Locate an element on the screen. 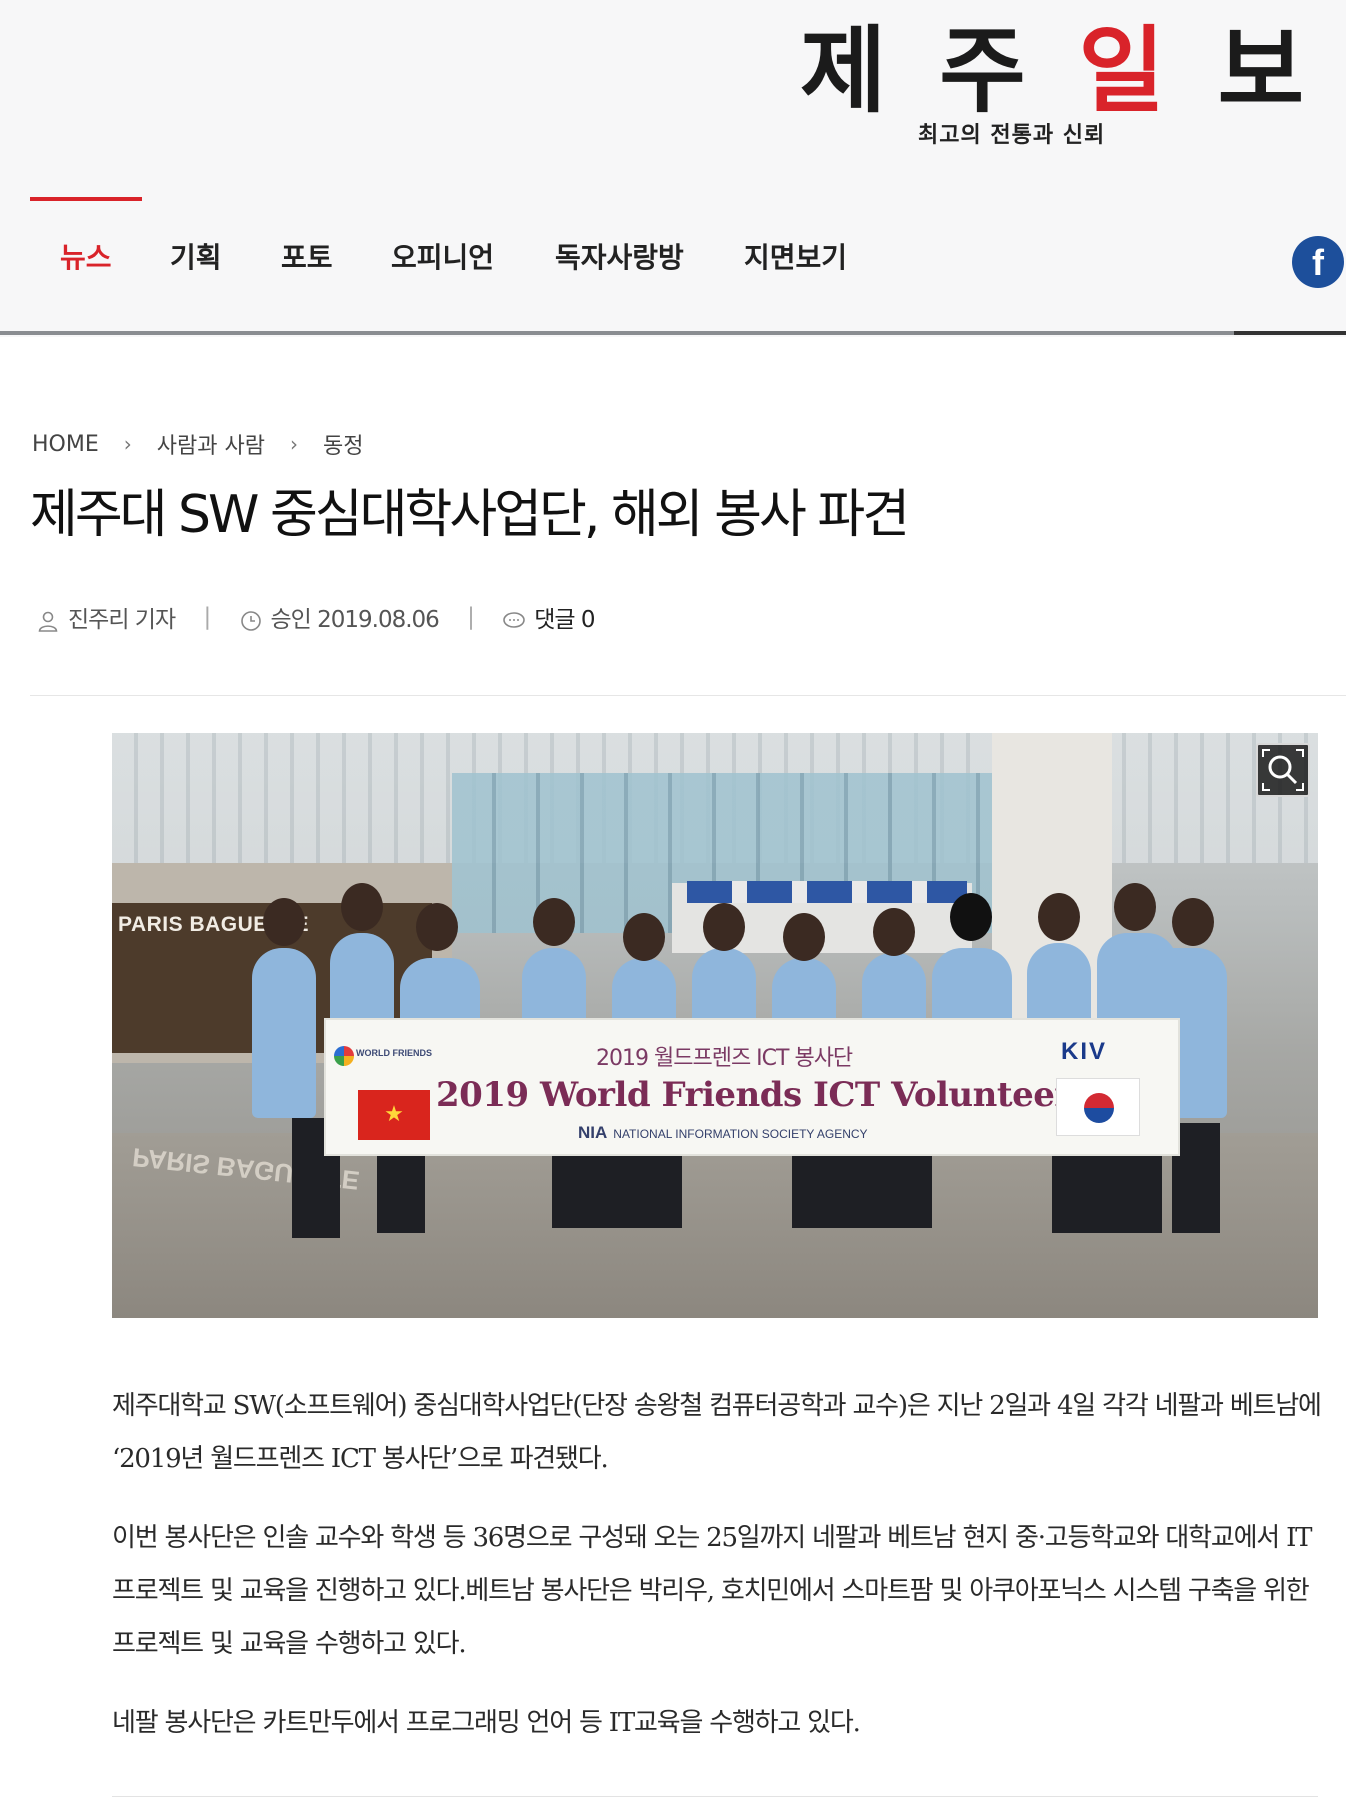 This screenshot has width=1346, height=1806. breadcrumb-section: 사람과 사람 is located at coordinates (211, 444).